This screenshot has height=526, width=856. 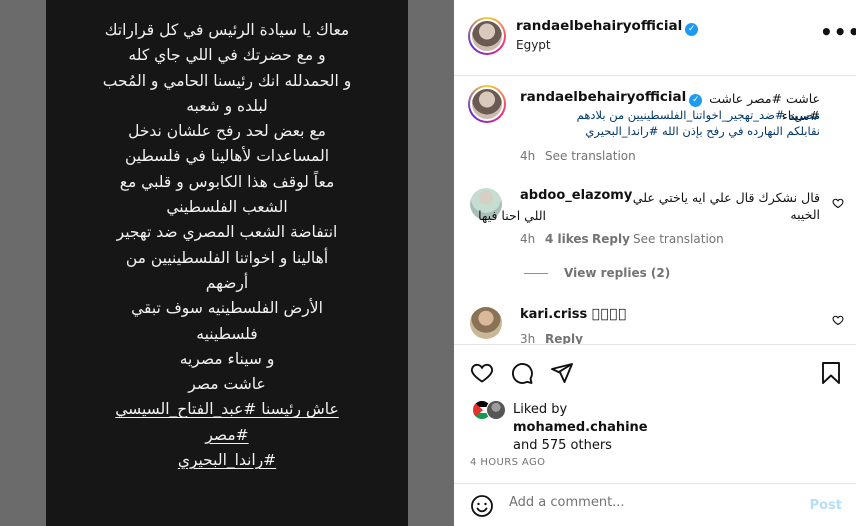 What do you see at coordinates (522, 373) in the screenshot?
I see `comment-bubble-icon` at bounding box center [522, 373].